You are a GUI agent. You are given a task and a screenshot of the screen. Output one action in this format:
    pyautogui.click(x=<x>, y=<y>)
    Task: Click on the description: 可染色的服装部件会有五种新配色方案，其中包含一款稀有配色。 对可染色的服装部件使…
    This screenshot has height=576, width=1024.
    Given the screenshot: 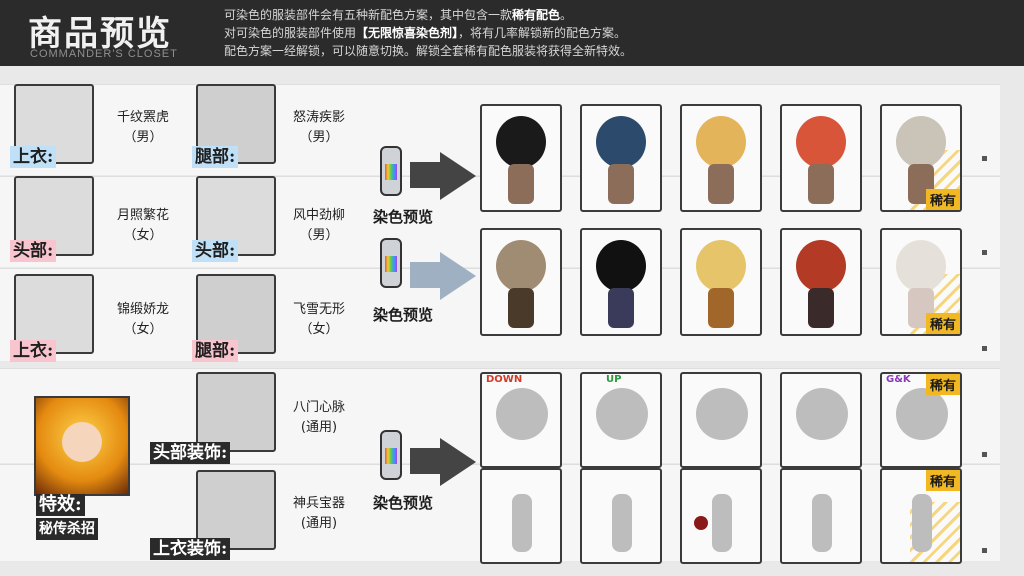 What is the action you would take?
    pyautogui.click(x=428, y=33)
    